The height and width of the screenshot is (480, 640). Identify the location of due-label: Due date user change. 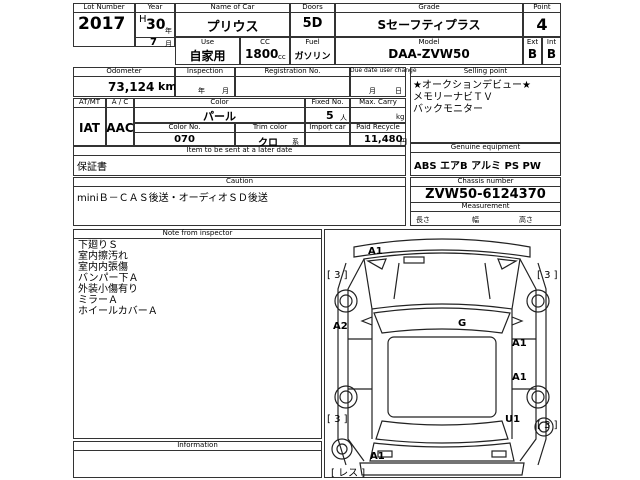
(383, 70).